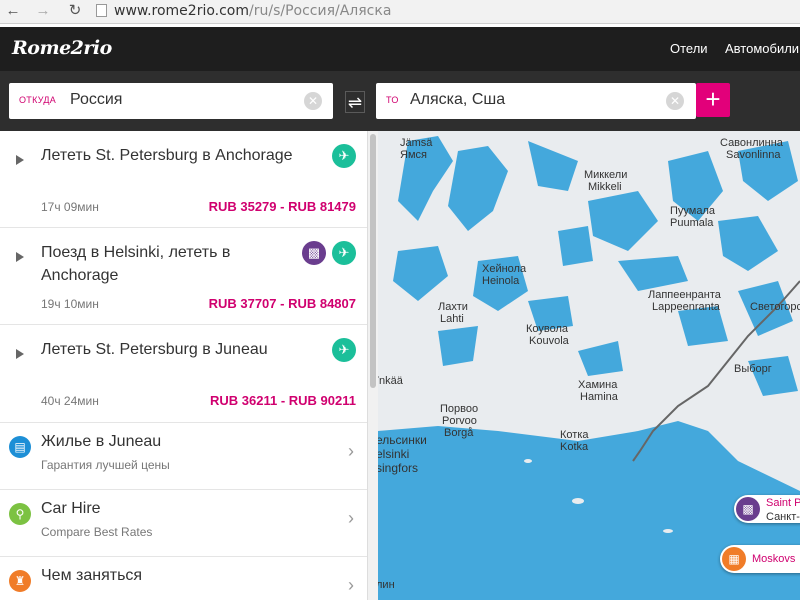 This screenshot has width=800, height=600. What do you see at coordinates (606, 175) in the screenshot?
I see `map-label: Миккели` at bounding box center [606, 175].